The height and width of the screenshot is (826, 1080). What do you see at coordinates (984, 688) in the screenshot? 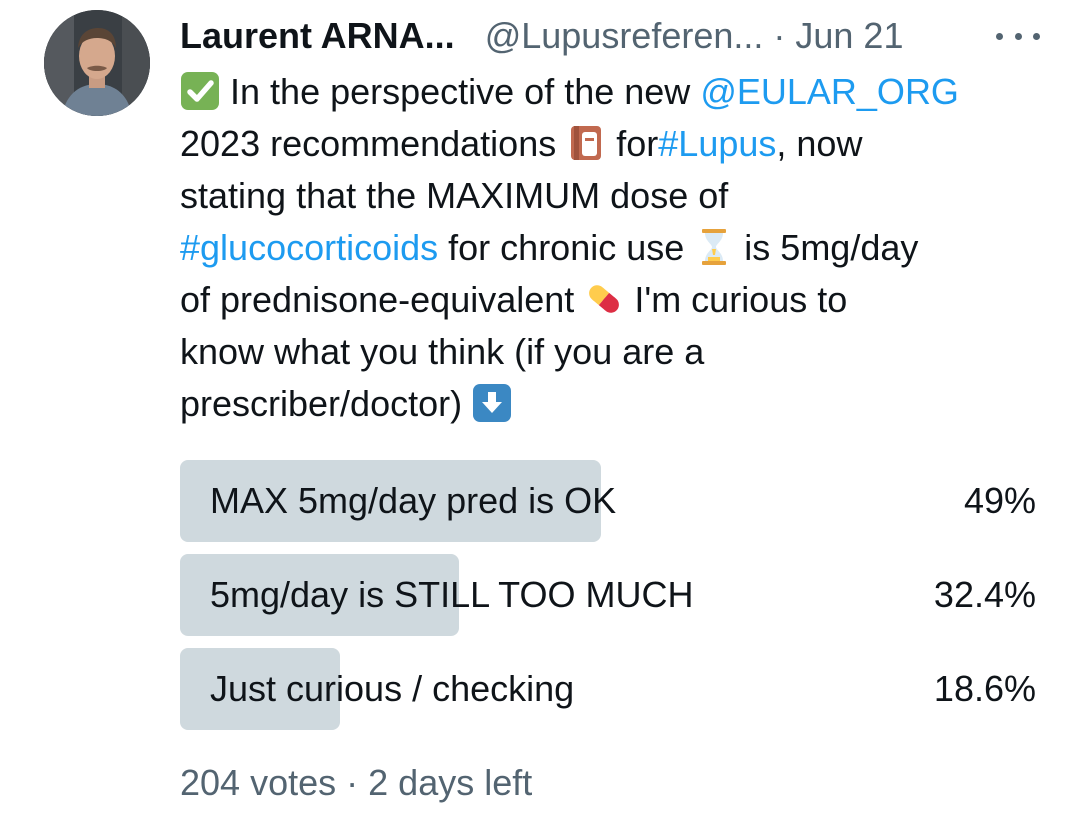
I see `poll-option-percent: 18.6%` at bounding box center [984, 688].